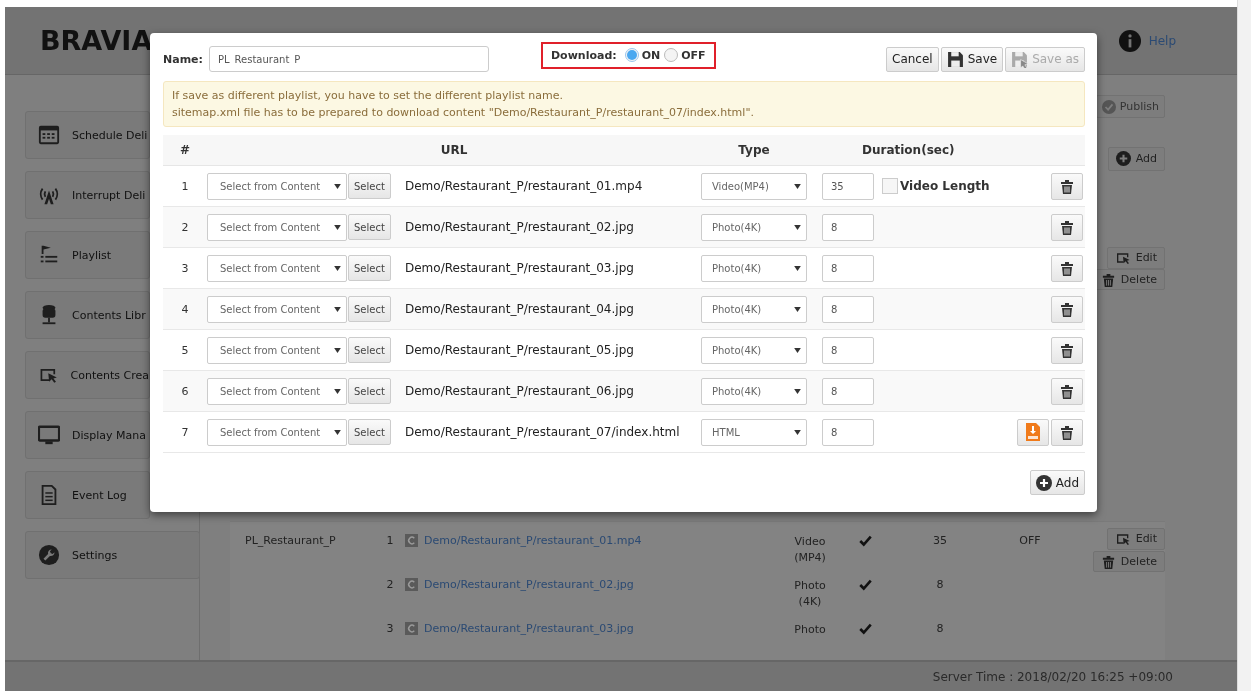  I want to click on sidebar-item: Settings, so click(112, 555).